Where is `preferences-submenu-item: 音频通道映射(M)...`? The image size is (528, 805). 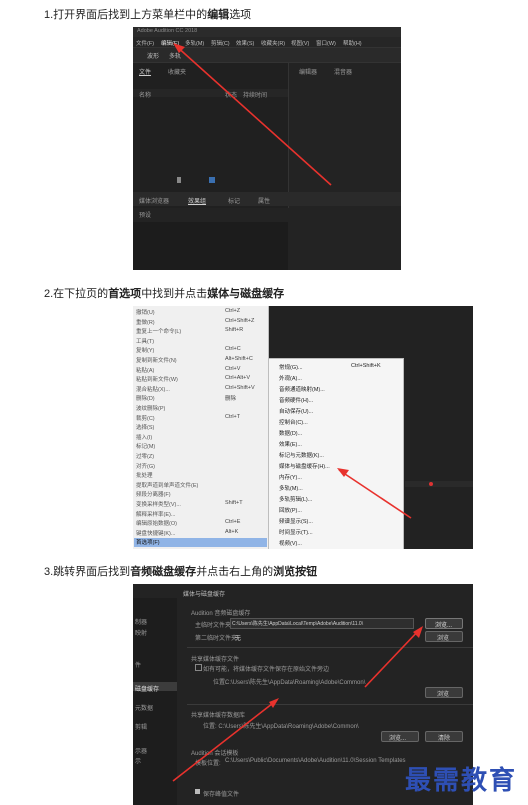
preferences-submenu-item: 音频通道映射(M)... is located at coordinates (302, 389).